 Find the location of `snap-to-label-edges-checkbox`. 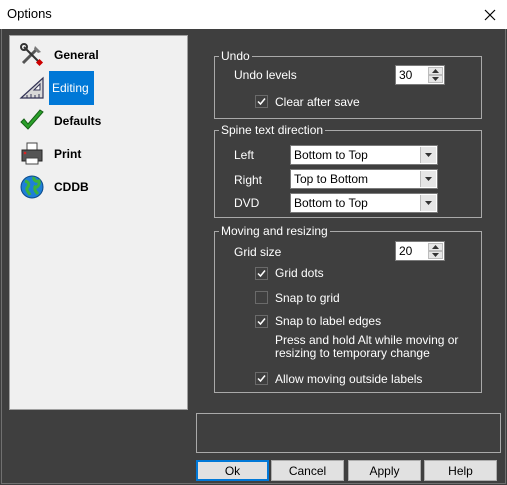

snap-to-label-edges-checkbox is located at coordinates (261, 321).